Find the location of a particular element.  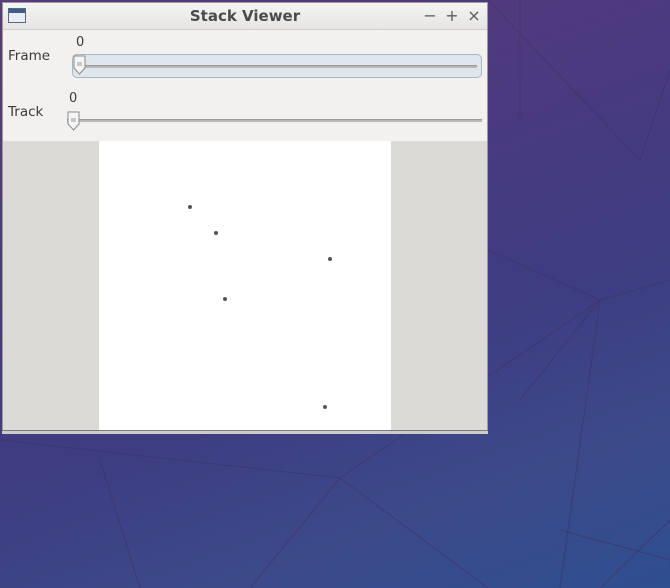

title-bar: Stack Viewer − + × is located at coordinates (245, 16).